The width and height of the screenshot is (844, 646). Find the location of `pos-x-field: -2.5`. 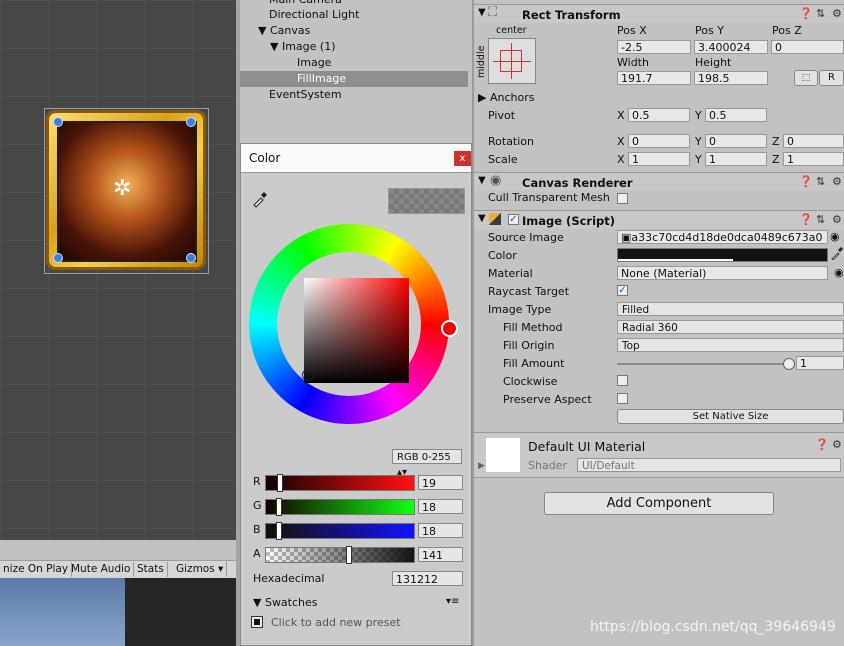

pos-x-field: -2.5 is located at coordinates (654, 47).